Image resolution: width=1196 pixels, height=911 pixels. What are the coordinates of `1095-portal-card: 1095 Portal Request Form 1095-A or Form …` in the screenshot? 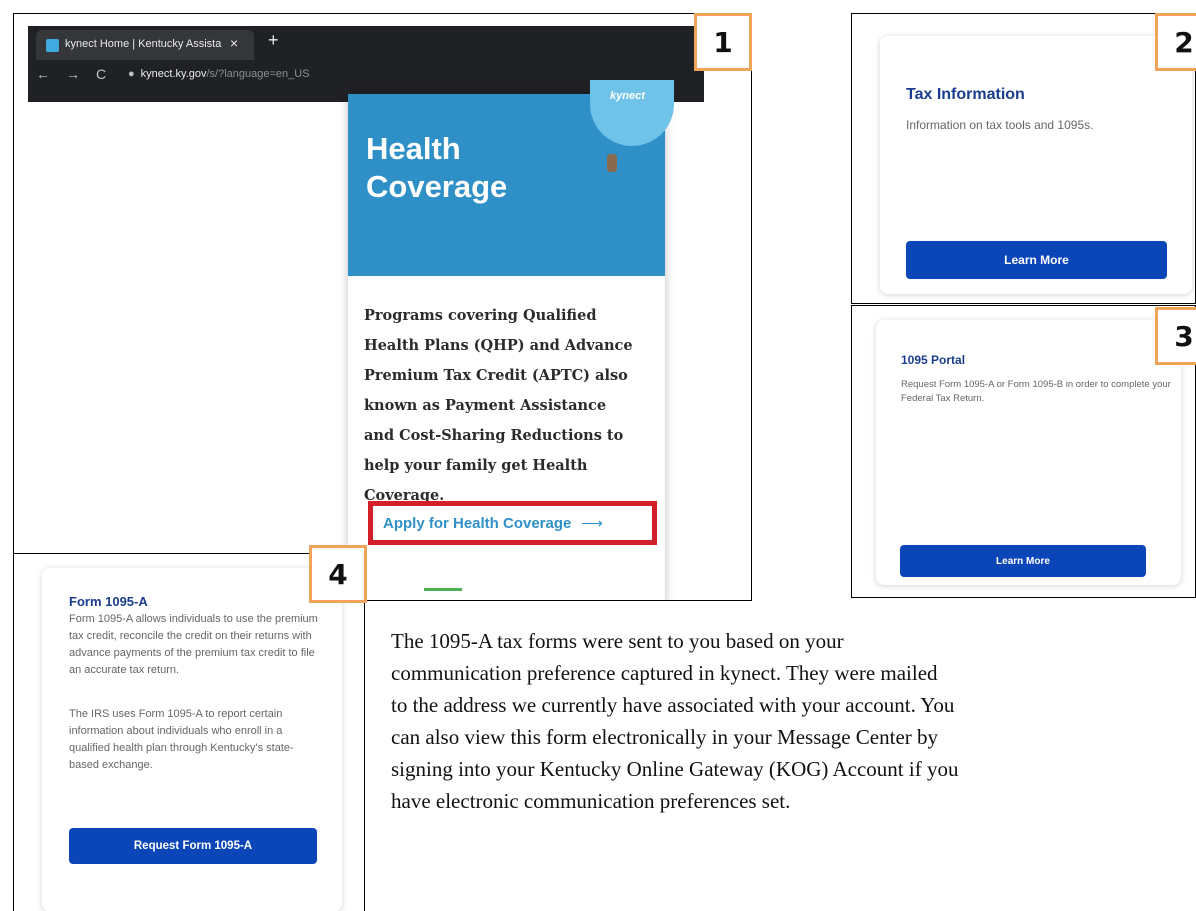 It's located at (1028, 452).